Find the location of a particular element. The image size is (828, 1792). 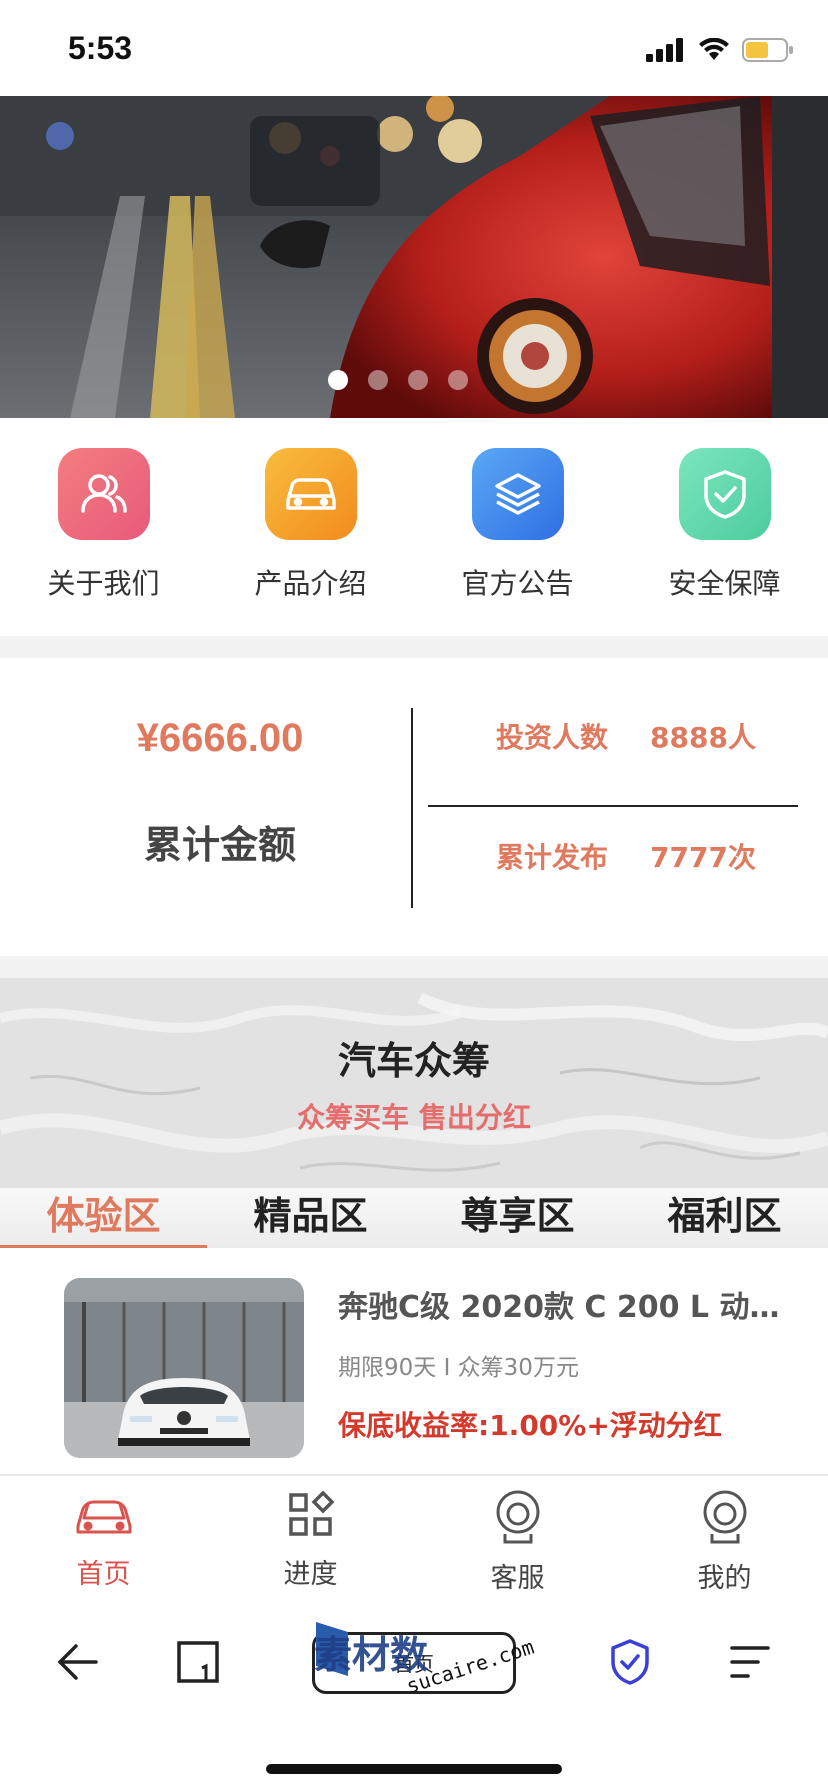

tabbar-label: 进度 is located at coordinates (310, 1574).